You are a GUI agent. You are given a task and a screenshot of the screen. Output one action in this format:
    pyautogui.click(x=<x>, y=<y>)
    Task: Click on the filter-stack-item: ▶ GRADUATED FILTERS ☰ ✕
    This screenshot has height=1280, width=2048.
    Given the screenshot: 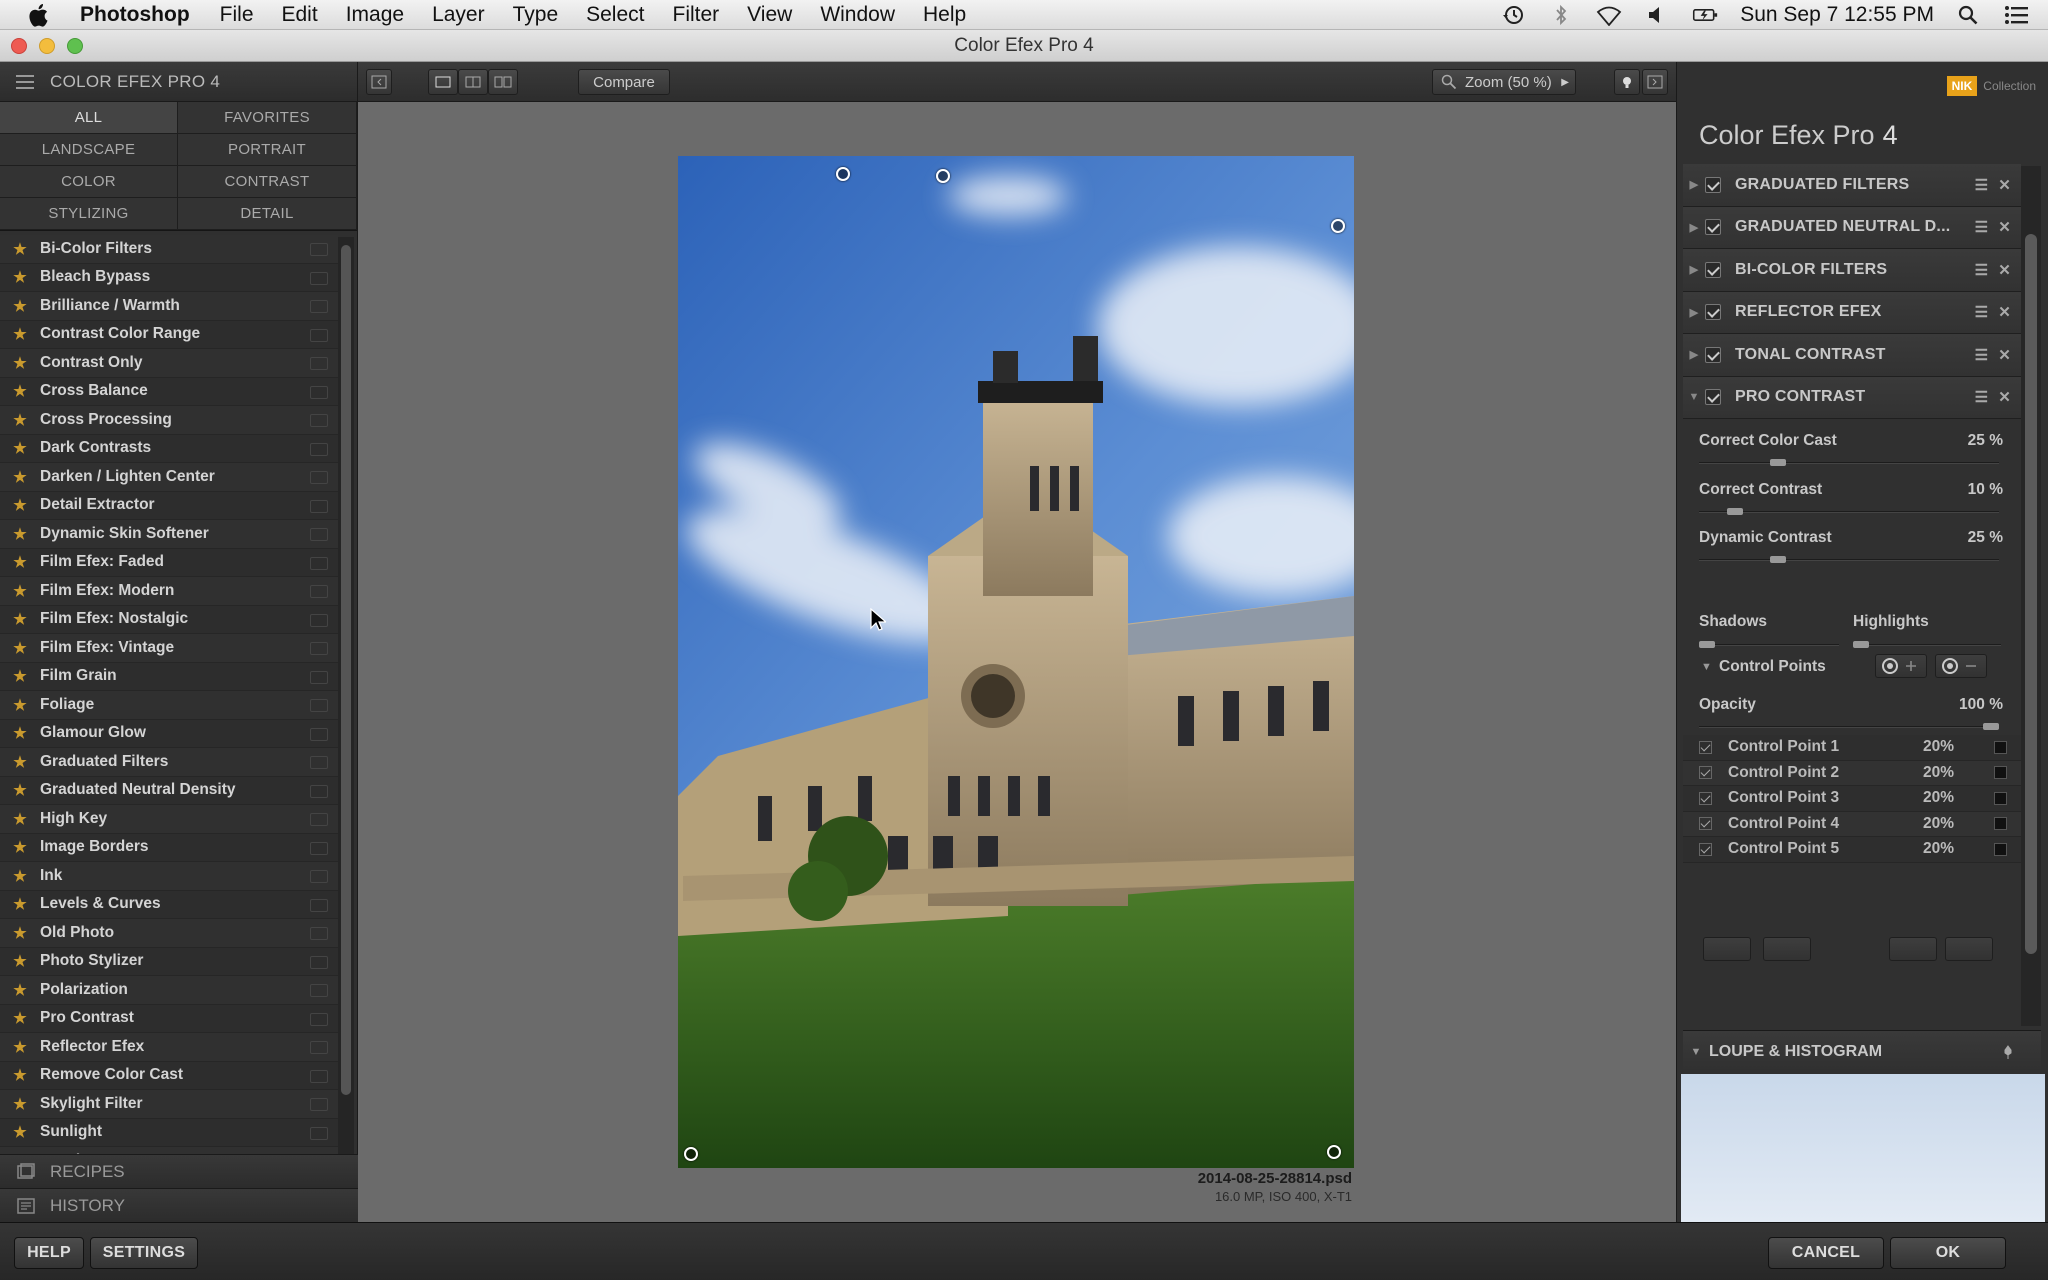 What is the action you would take?
    pyautogui.click(x=1852, y=185)
    